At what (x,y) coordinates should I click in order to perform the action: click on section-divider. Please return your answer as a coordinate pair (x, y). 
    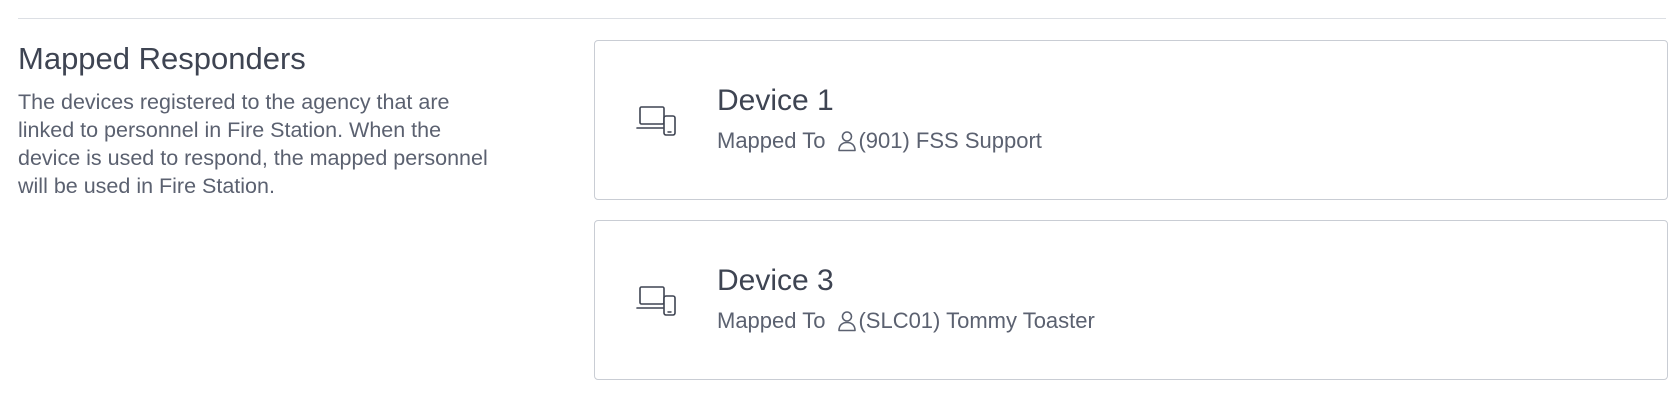
    Looking at the image, I should click on (842, 18).